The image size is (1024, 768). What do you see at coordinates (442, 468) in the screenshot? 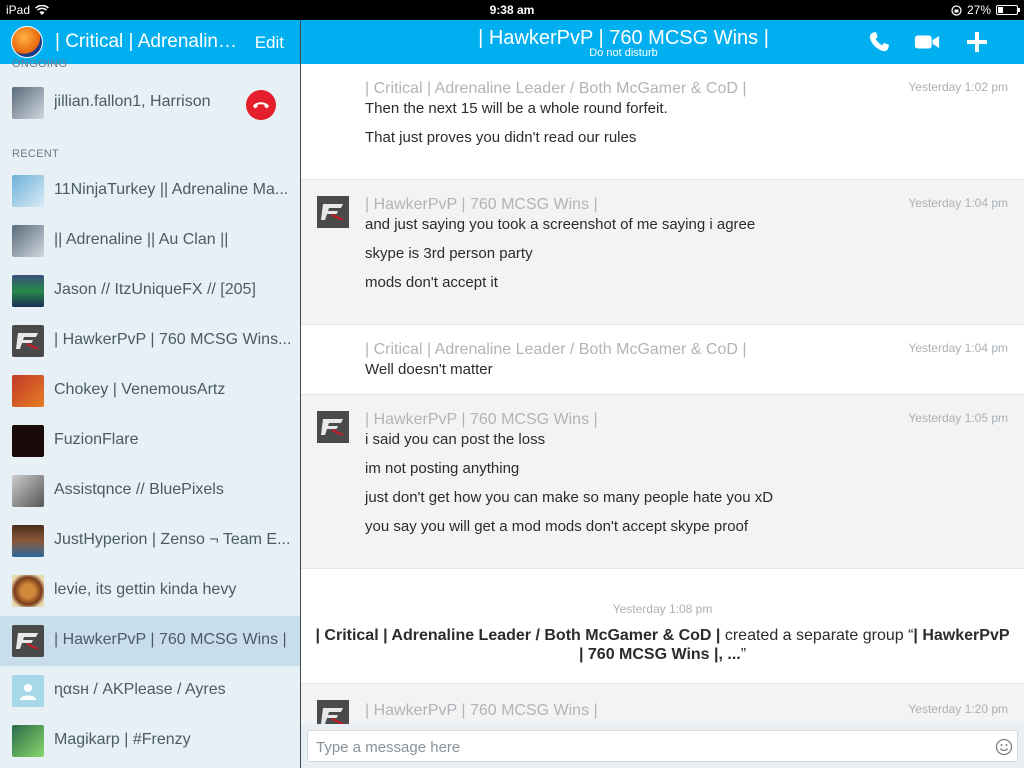
I see `message-text: im not posting anything` at bounding box center [442, 468].